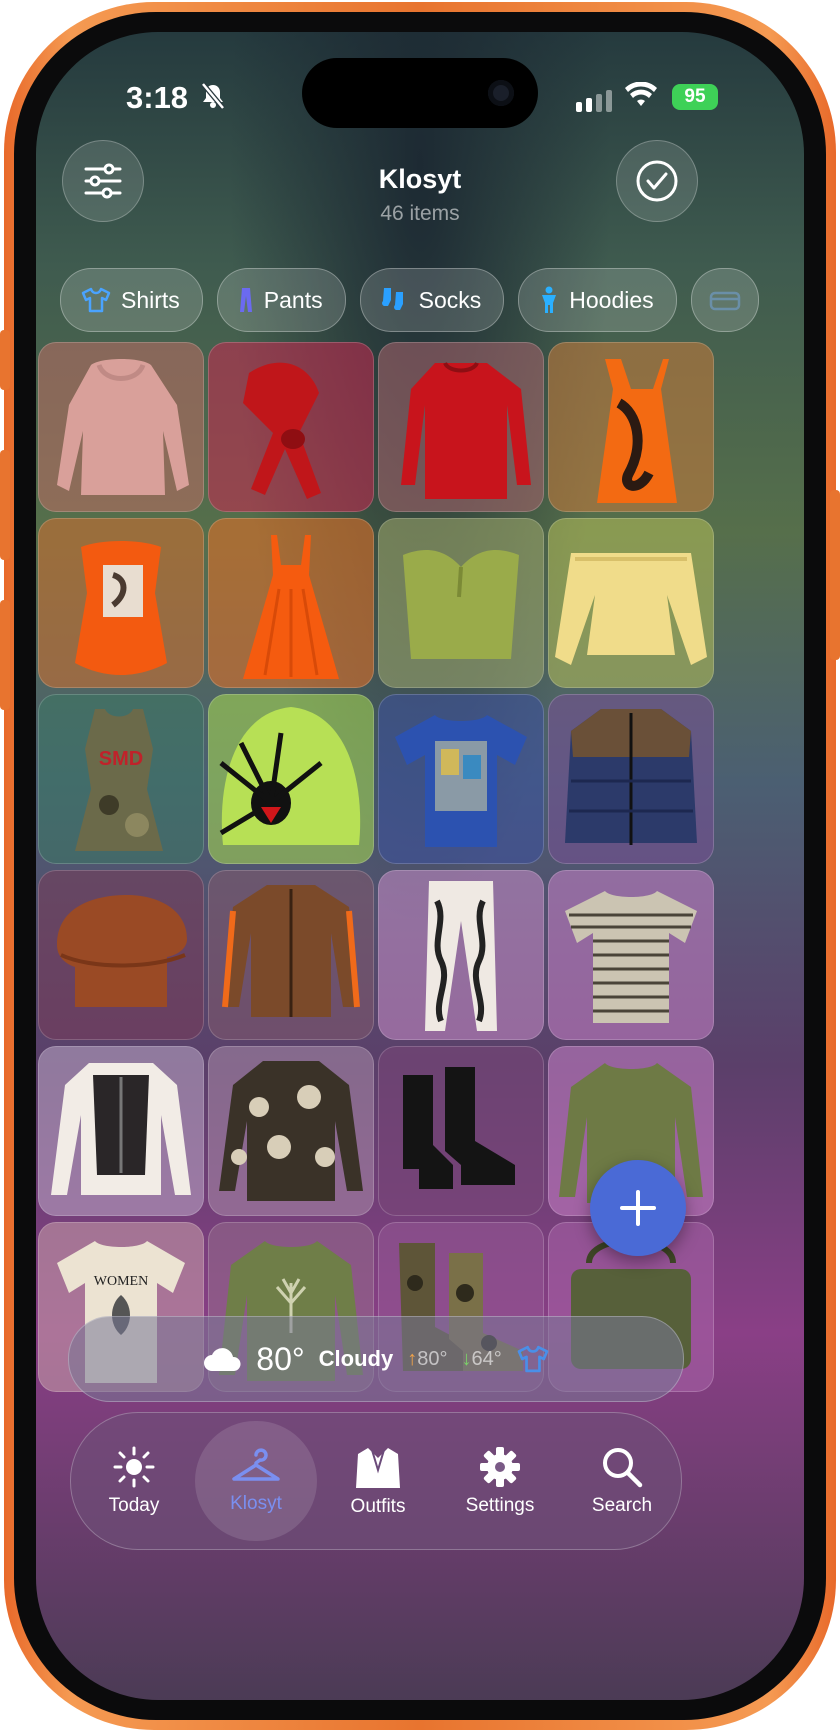 This screenshot has height=1732, width=840. What do you see at coordinates (134, 1467) in the screenshot?
I see `sun-icon` at bounding box center [134, 1467].